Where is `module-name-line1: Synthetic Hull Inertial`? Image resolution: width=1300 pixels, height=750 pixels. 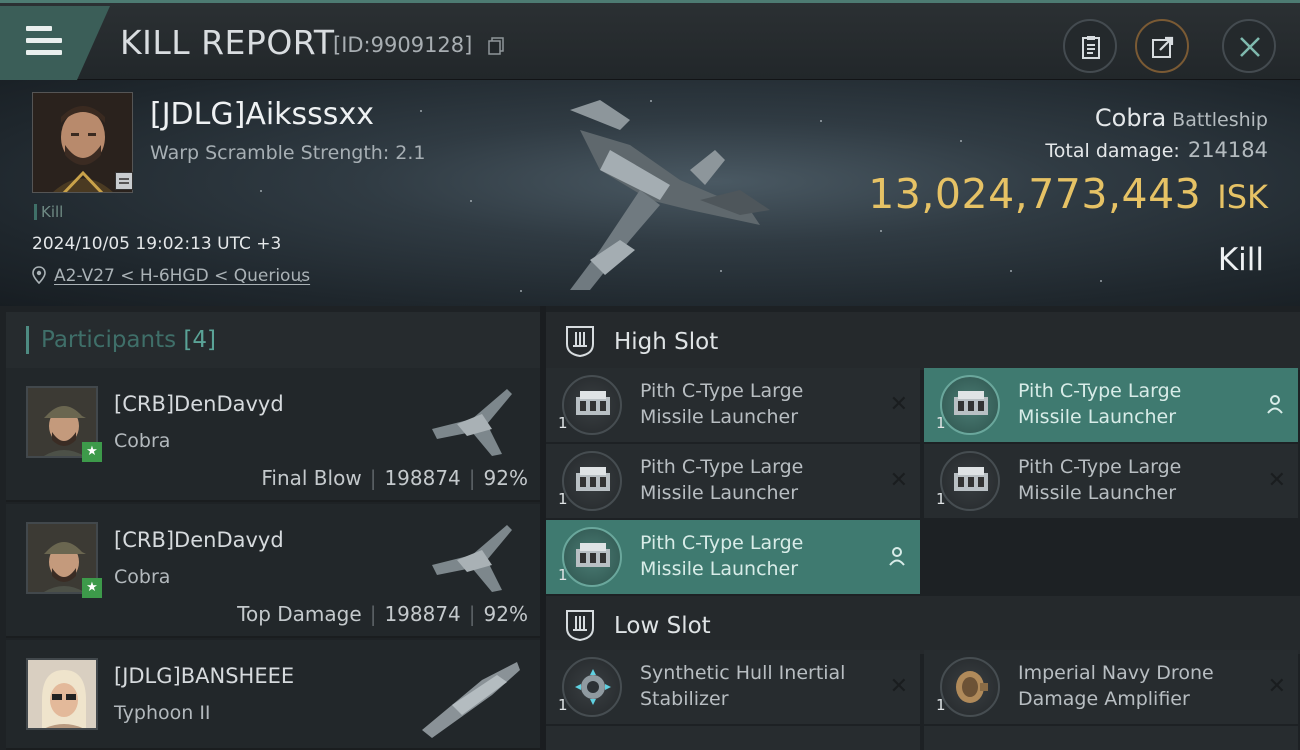
module-name-line1: Synthetic Hull Inertial is located at coordinates (743, 673).